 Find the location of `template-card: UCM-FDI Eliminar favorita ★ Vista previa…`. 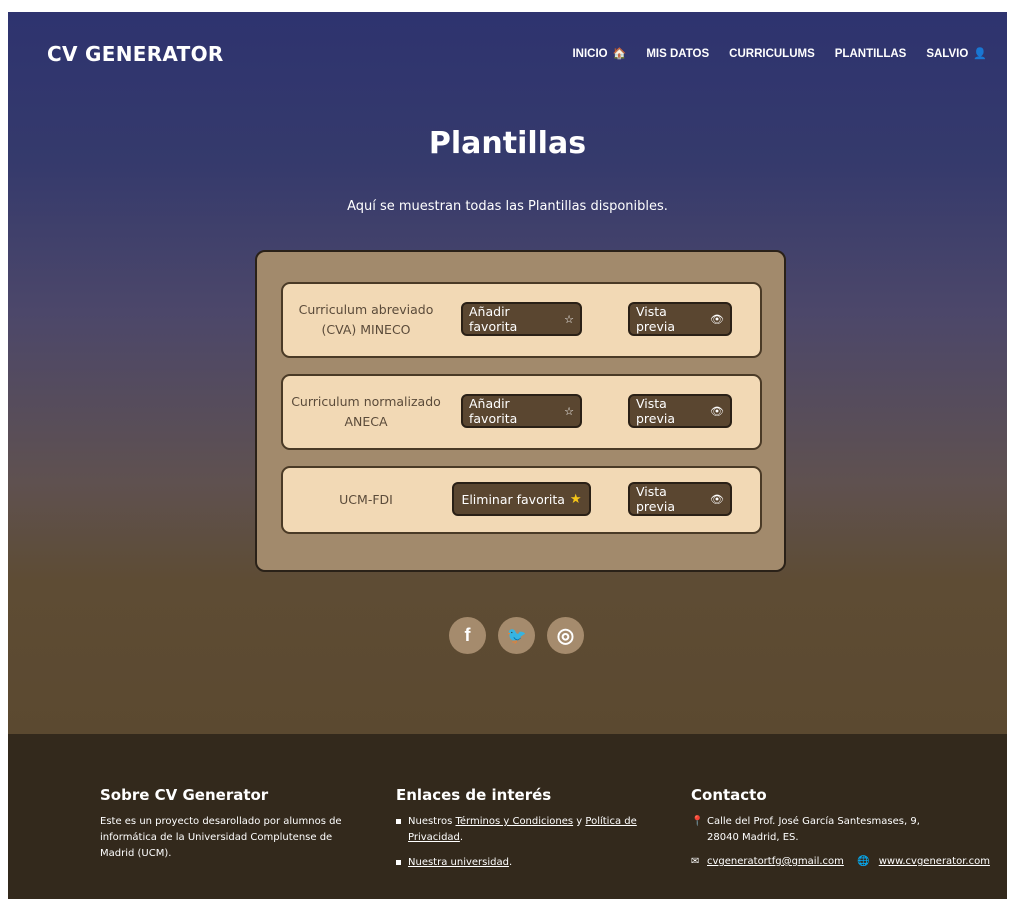

template-card: UCM-FDI Eliminar favorita ★ Vista previa… is located at coordinates (521, 500).